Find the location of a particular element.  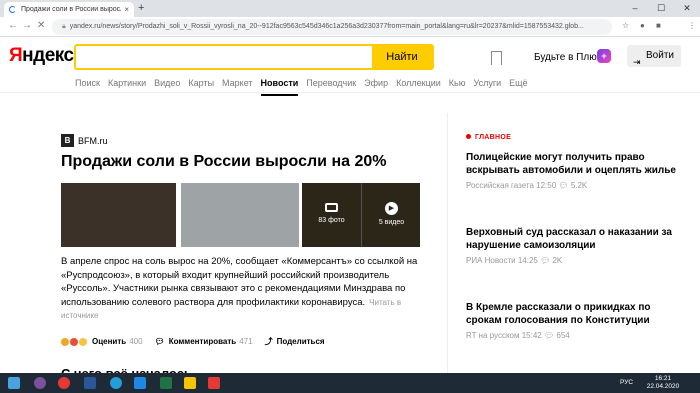

videos-count: 5 видео is located at coordinates (391, 222).